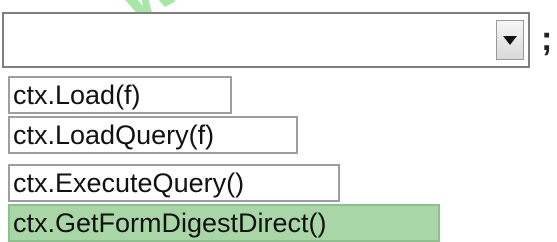  I want to click on option-label: ctx.Load(f), so click(77, 95).